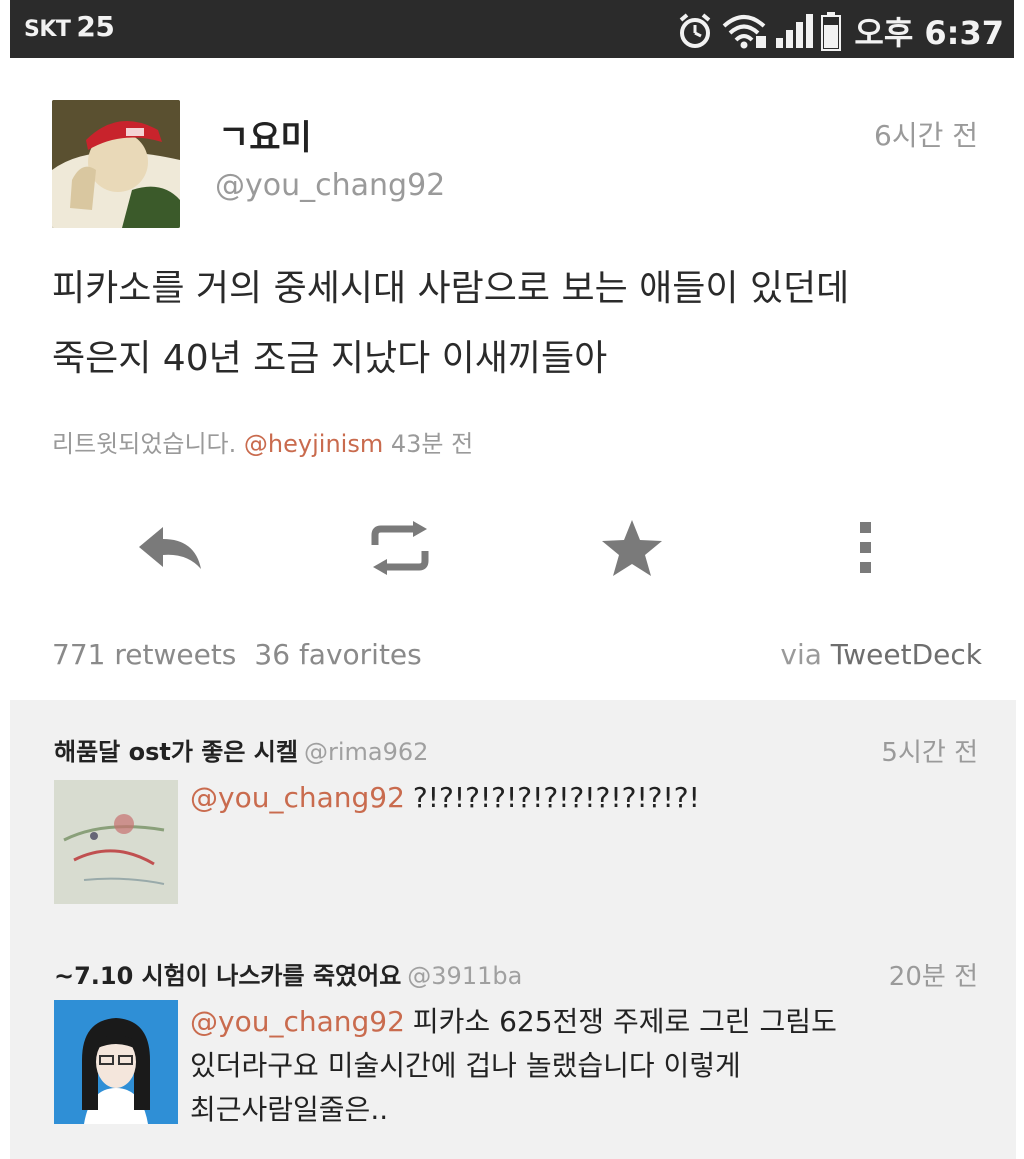 The height and width of the screenshot is (1159, 1024). Describe the element at coordinates (464, 976) in the screenshot. I see `reply-author-handle: @3911ba` at that location.